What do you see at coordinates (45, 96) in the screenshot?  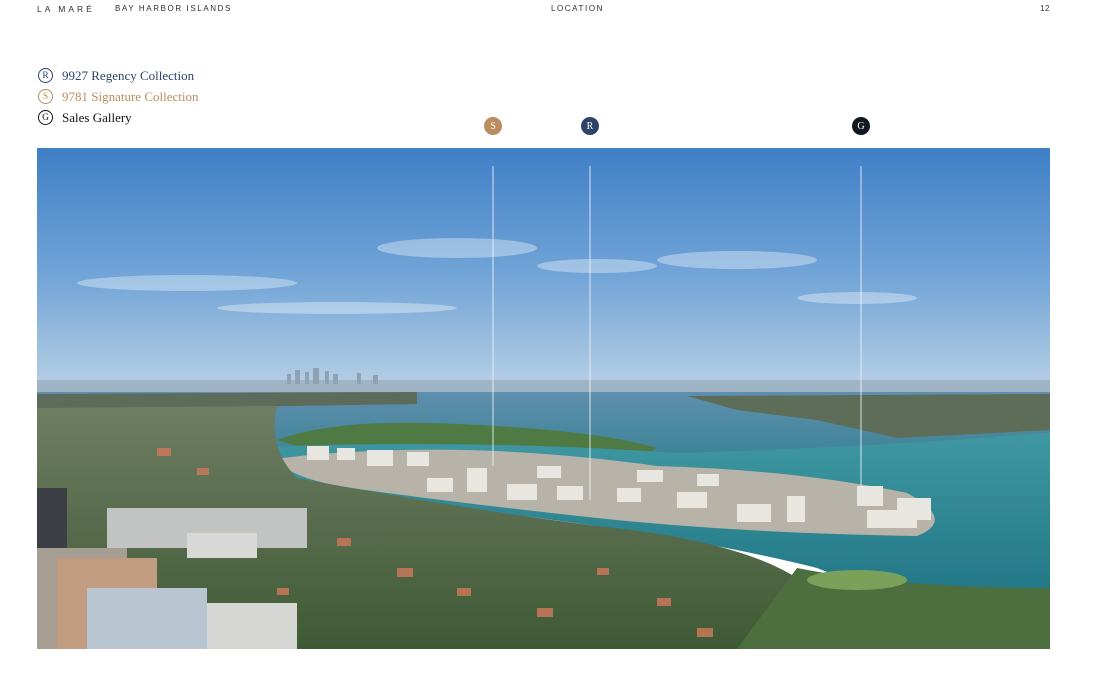 I see `signature-marker-icon: S` at bounding box center [45, 96].